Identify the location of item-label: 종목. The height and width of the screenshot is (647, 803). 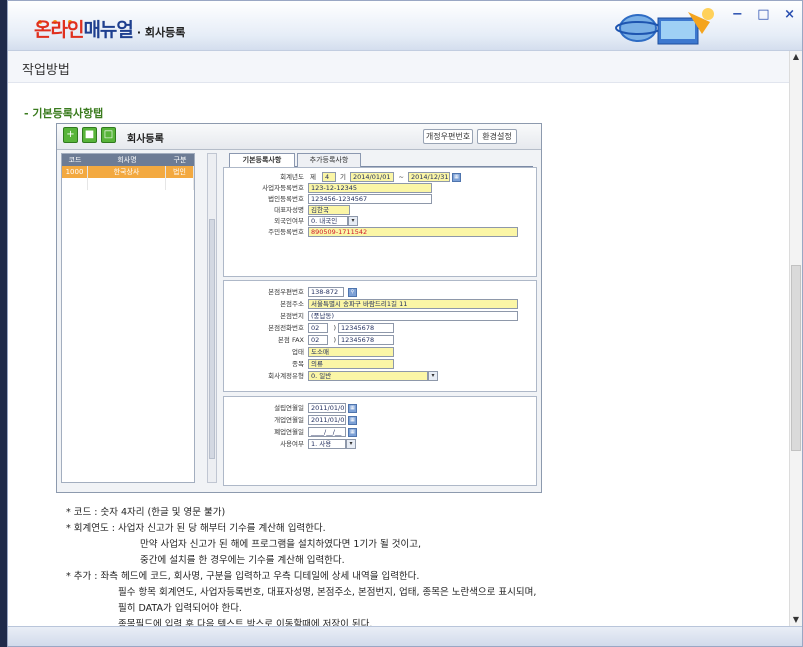
(298, 364).